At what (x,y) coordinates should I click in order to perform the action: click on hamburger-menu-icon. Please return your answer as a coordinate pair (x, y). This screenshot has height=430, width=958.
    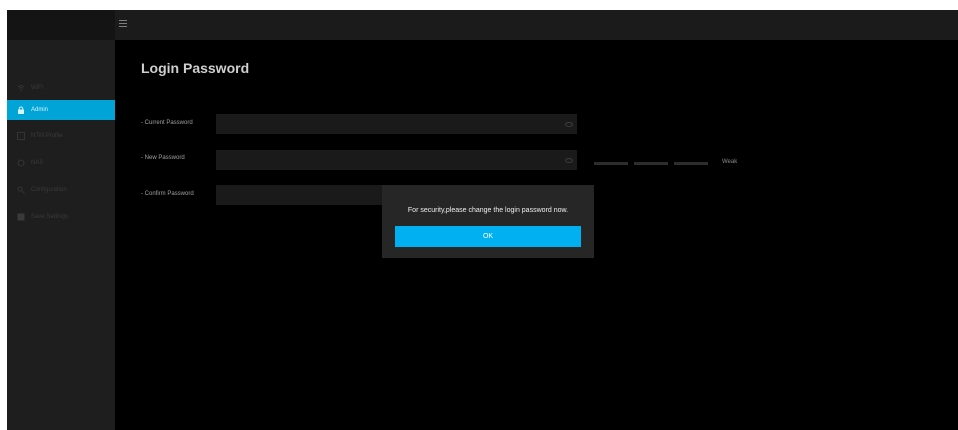
    Looking at the image, I should click on (123, 24).